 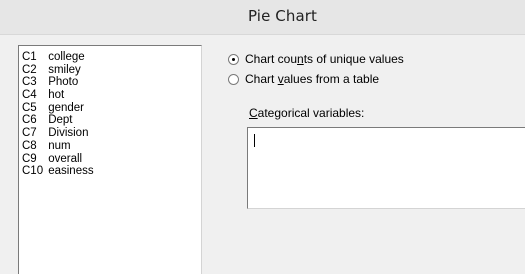 I want to click on variable-id: C1, so click(x=29, y=57).